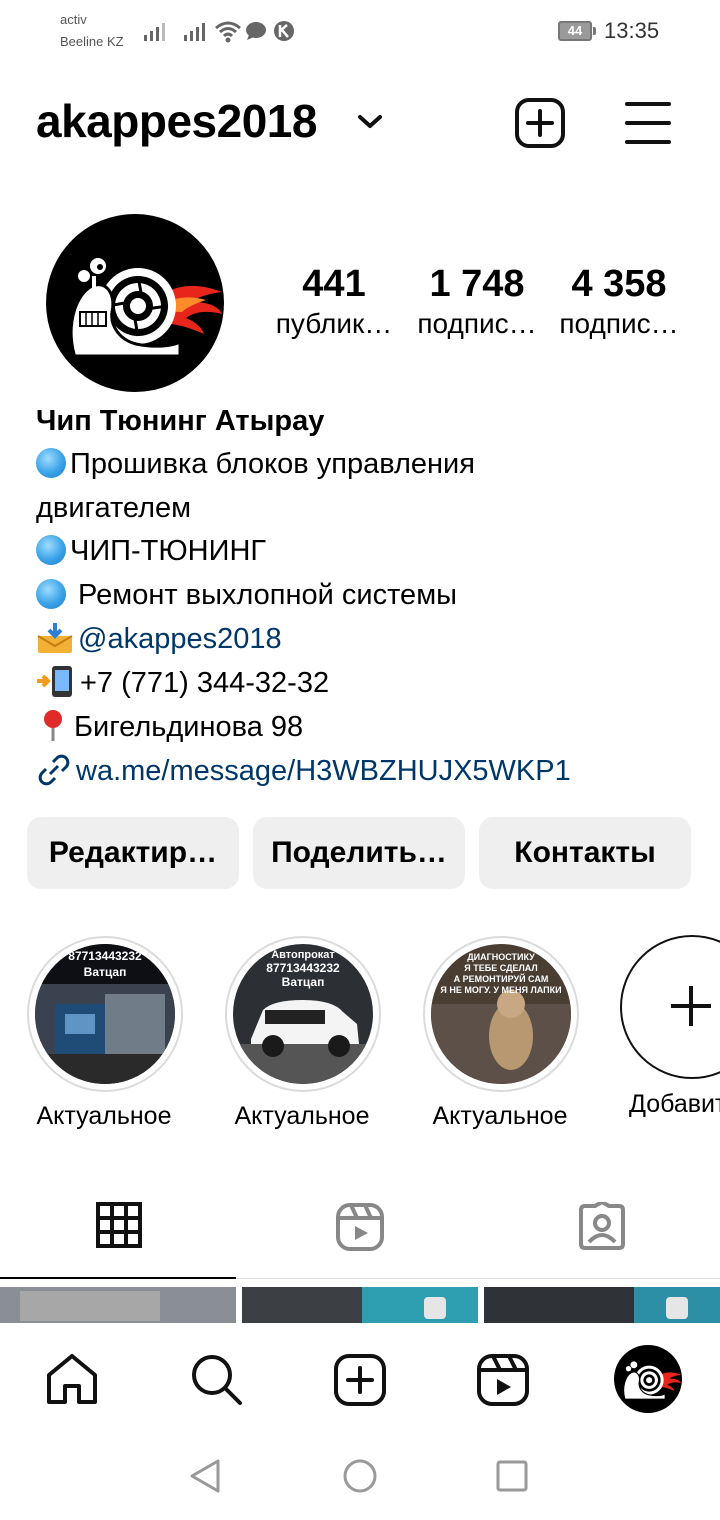 The image size is (720, 1520). What do you see at coordinates (72, 1379) in the screenshot?
I see `home-icon` at bounding box center [72, 1379].